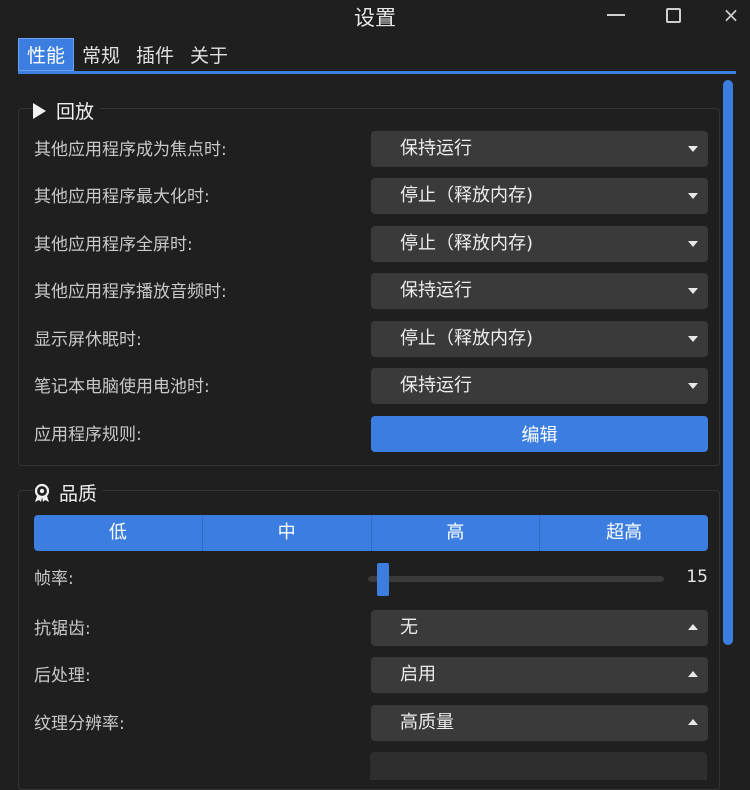 The width and height of the screenshot is (750, 790). Describe the element at coordinates (122, 387) in the screenshot. I see `setting-label: 笔记本电脑使用电池时:` at that location.